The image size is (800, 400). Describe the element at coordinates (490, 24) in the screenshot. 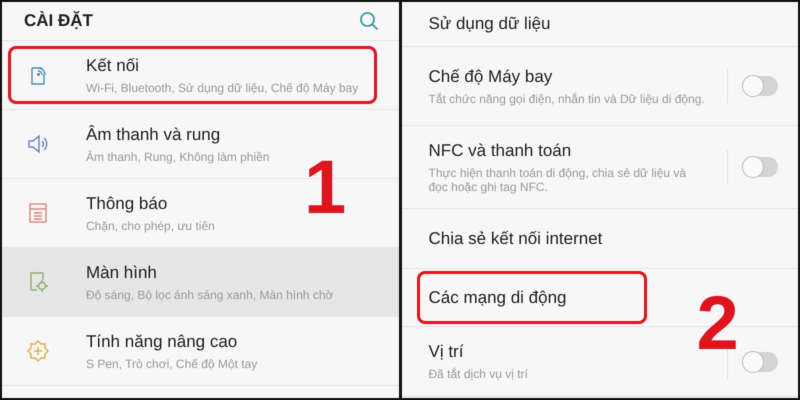

I see `item-title: Sử dụng dữ liệu` at that location.